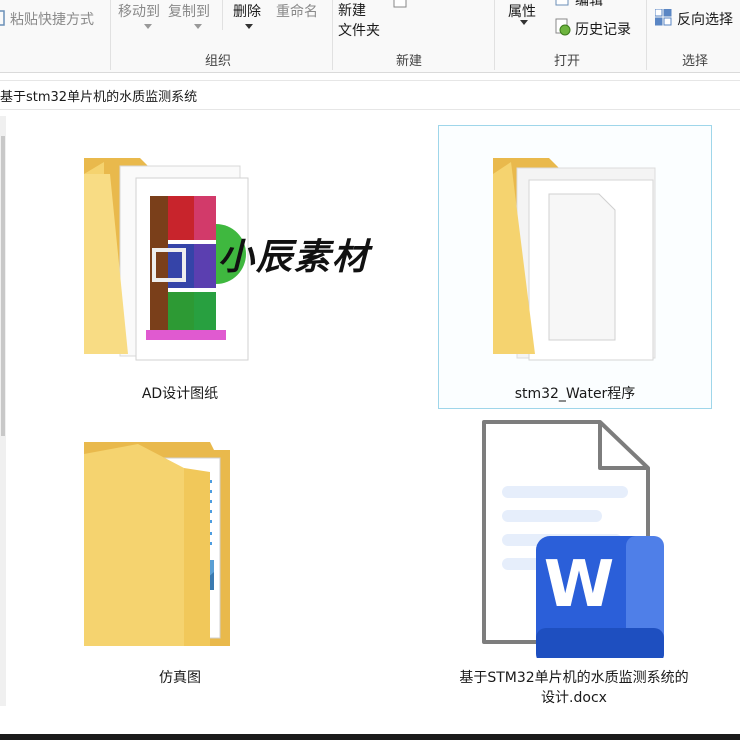 This screenshot has width=740, height=740. Describe the element at coordinates (218, 61) in the screenshot. I see `organize-group-label: 组织` at that location.